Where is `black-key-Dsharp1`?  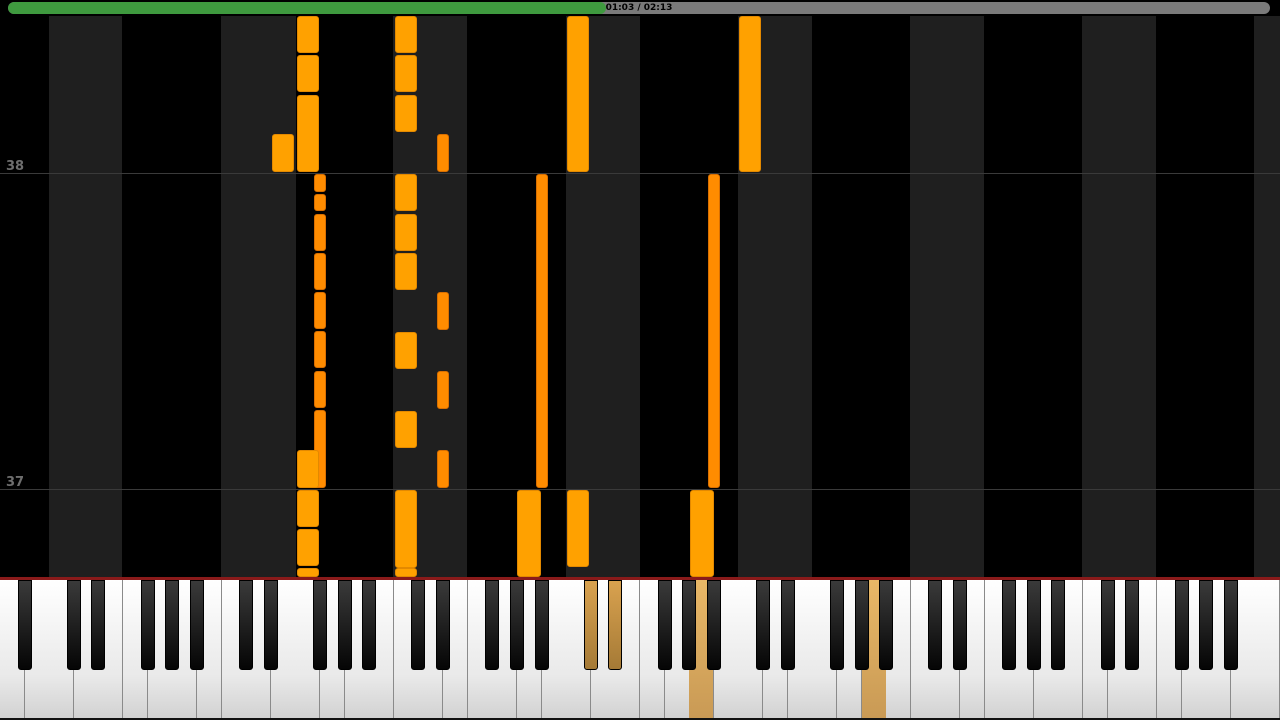
black-key-Dsharp1 is located at coordinates (98, 625).